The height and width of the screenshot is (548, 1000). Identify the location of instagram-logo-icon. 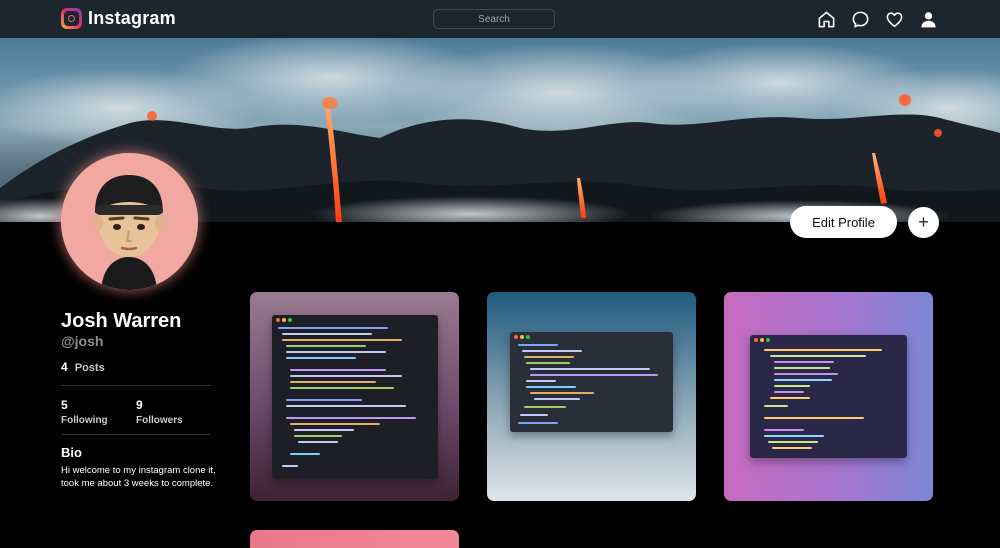
(71, 18).